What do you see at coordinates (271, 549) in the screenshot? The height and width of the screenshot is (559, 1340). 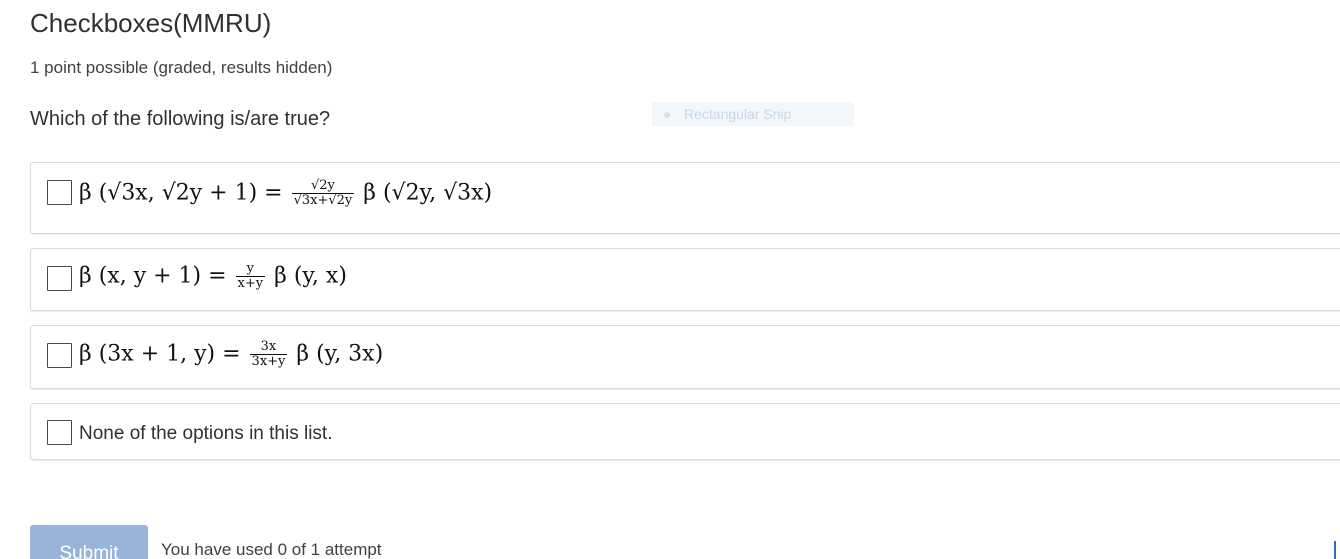 I see `attempts-info: You have used 0 of 1 attempt` at bounding box center [271, 549].